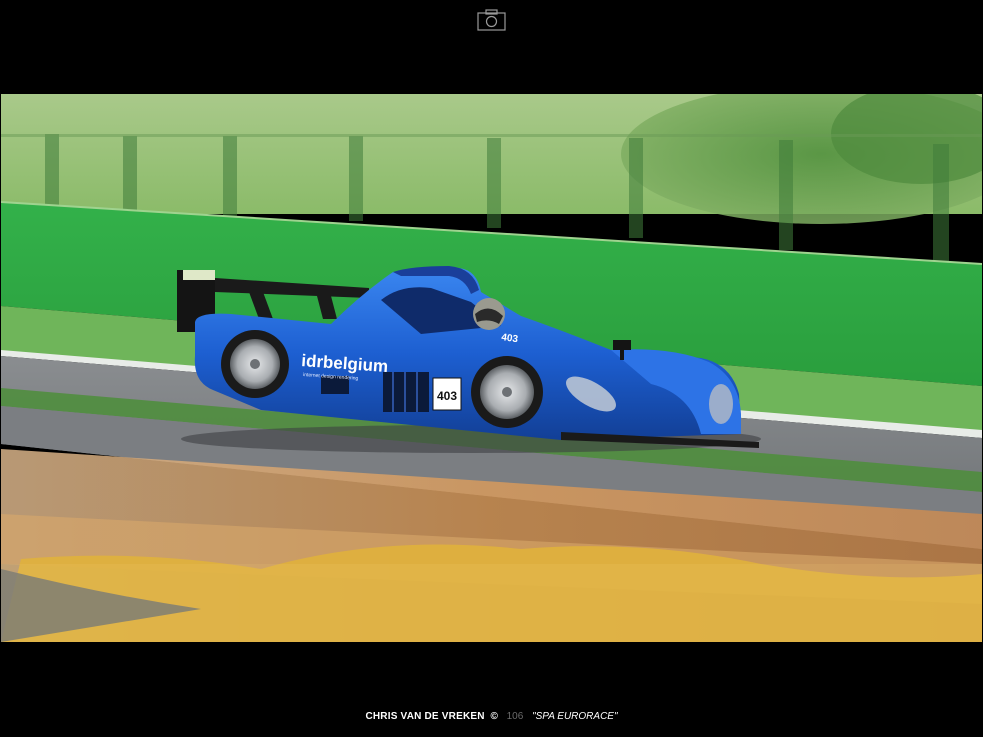 This screenshot has height=737, width=983. I want to click on photographer-name: CHRIS VAN DE VREKEN, so click(425, 716).